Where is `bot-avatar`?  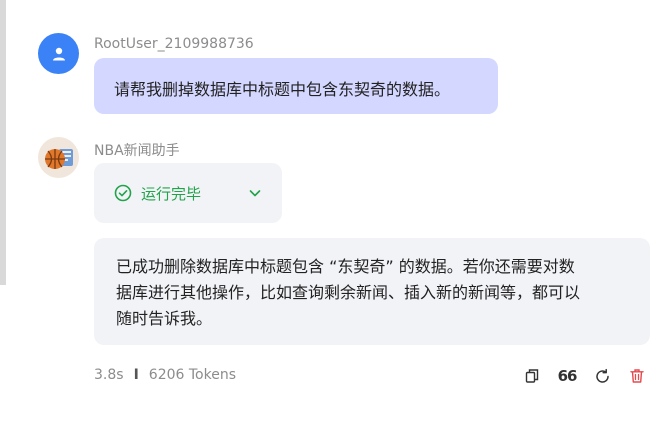
bot-avatar is located at coordinates (58, 157).